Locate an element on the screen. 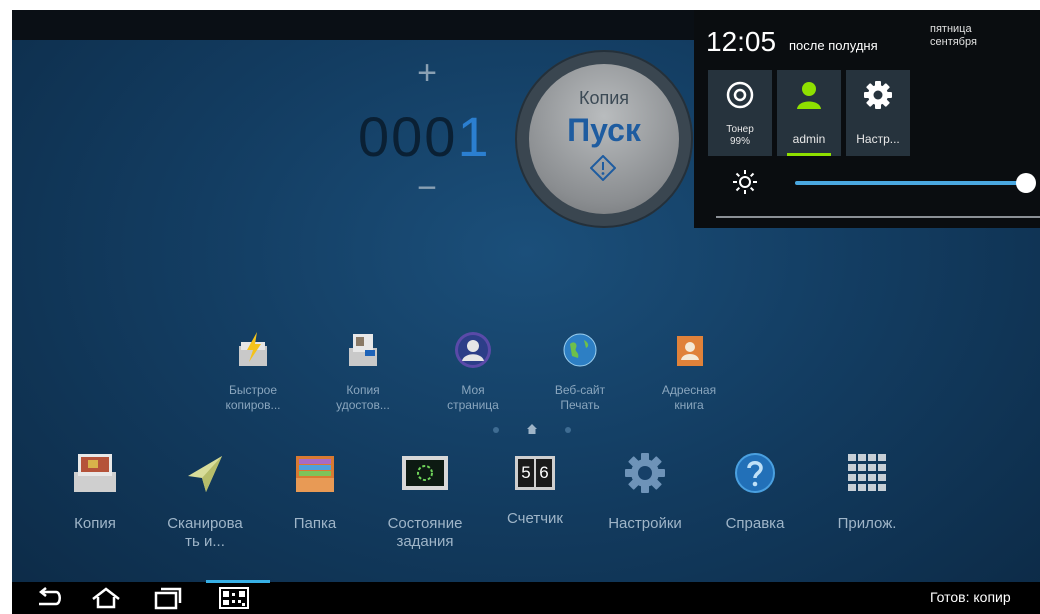  brightness-icon is located at coordinates (745, 182).